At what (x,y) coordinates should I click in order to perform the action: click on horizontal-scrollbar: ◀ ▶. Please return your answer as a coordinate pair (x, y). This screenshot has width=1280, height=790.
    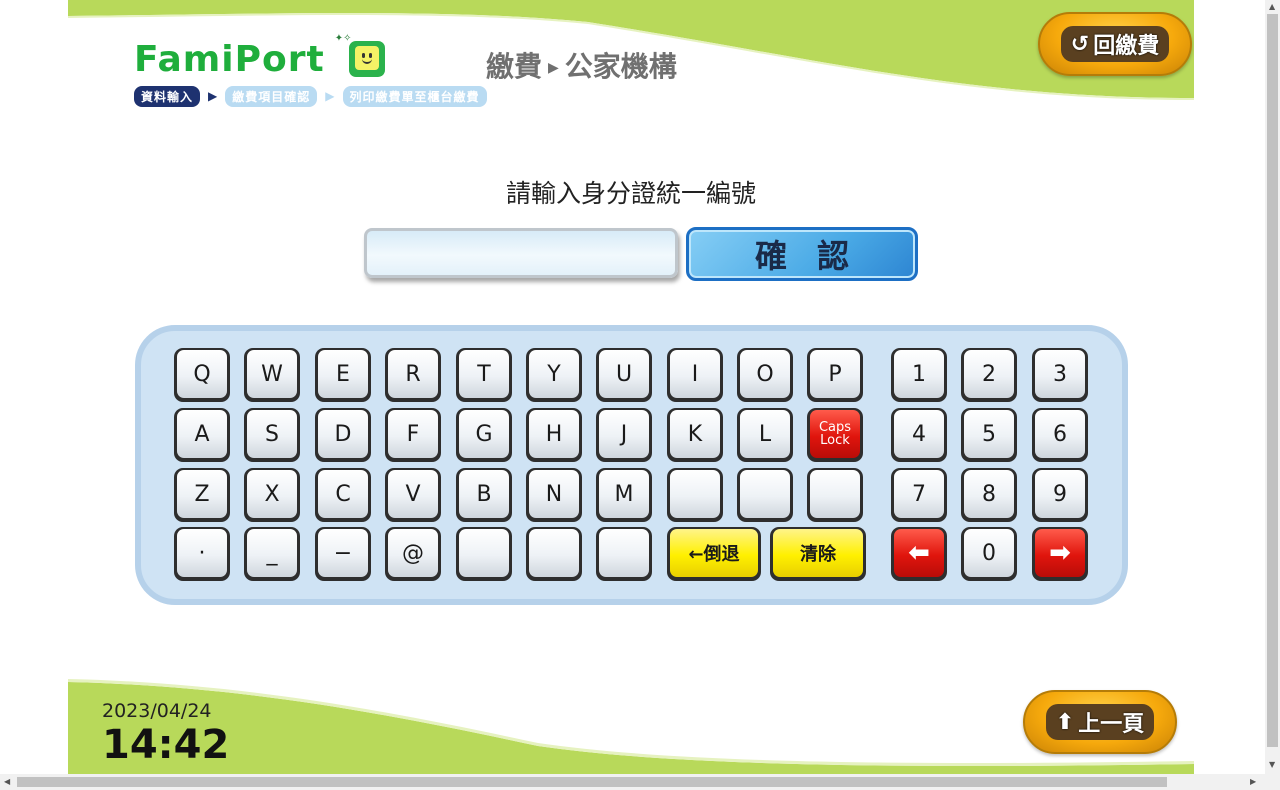
    Looking at the image, I should click on (640, 782).